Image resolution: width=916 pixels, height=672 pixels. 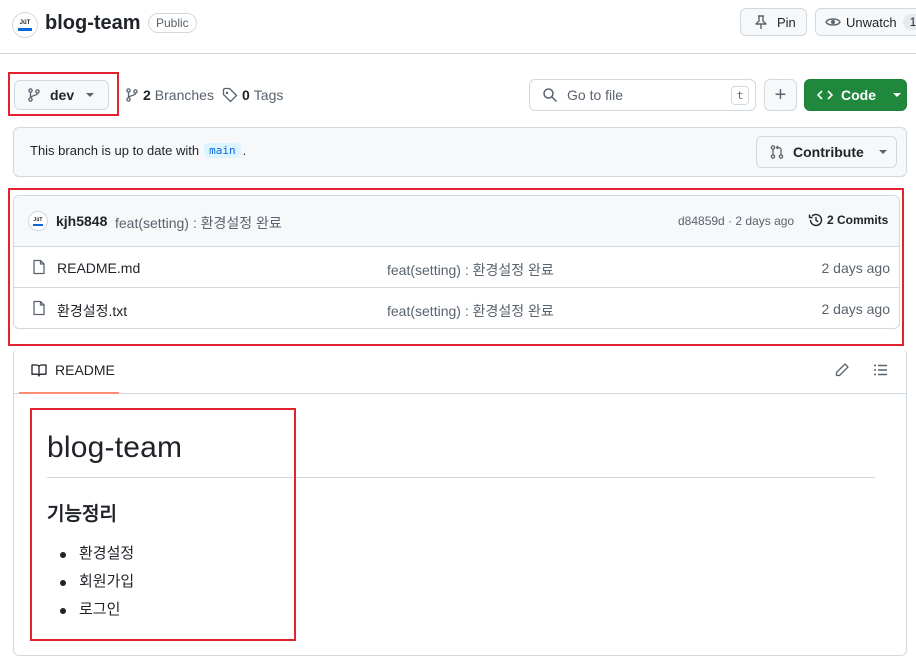 What do you see at coordinates (881, 370) in the screenshot?
I see `outline-list-icon` at bounding box center [881, 370].